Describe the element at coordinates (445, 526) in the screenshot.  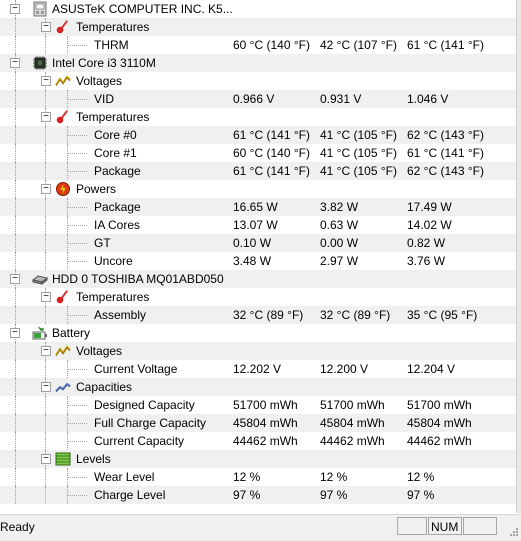
I see `status-panel-num: NUM` at that location.